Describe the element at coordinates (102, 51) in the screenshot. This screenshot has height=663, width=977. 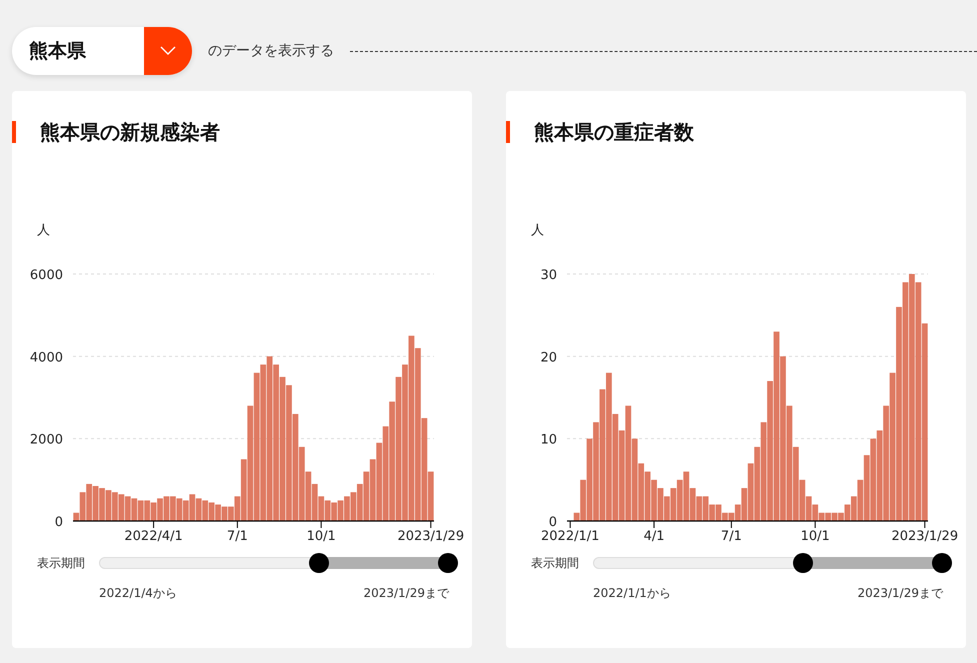
I see `prefecture-select: 熊本県` at that location.